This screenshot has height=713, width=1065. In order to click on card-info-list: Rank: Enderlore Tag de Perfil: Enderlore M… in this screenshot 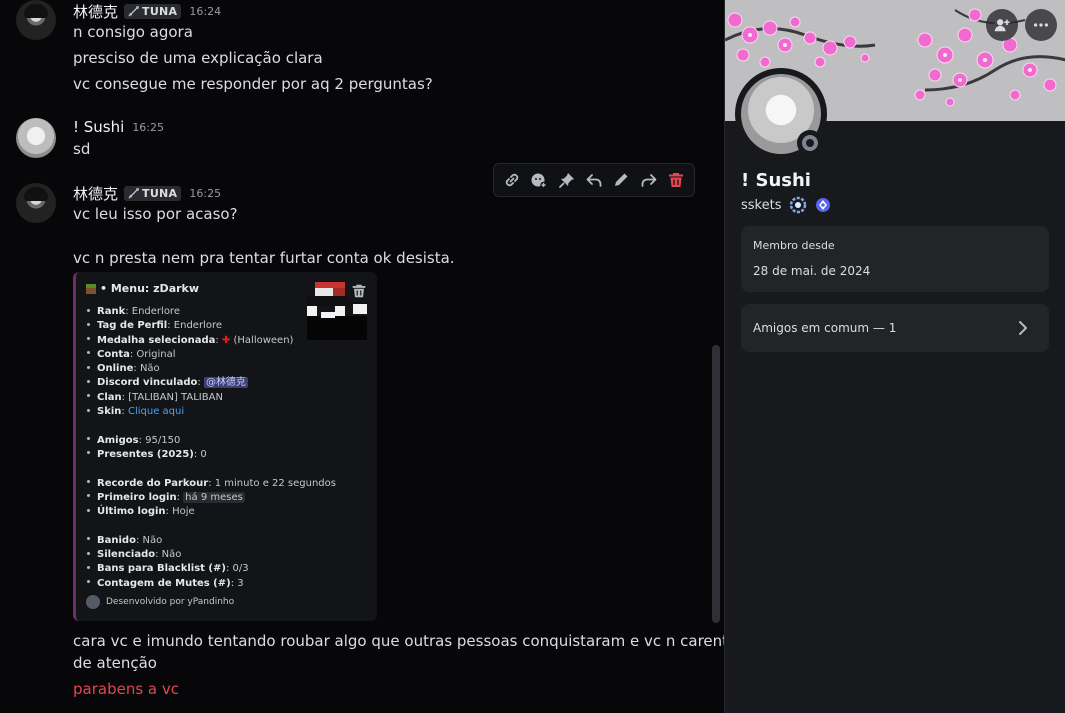, I will do `click(211, 448)`.